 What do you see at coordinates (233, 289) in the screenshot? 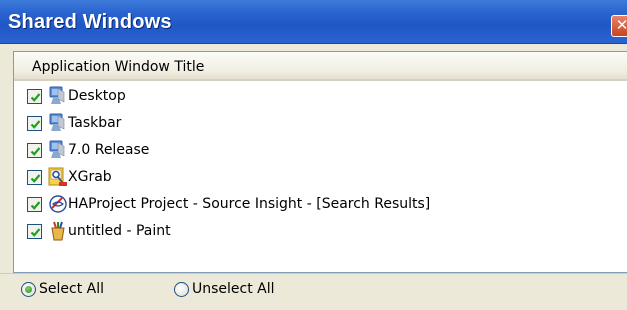
I see `unselect-all-label: Unselect All` at bounding box center [233, 289].